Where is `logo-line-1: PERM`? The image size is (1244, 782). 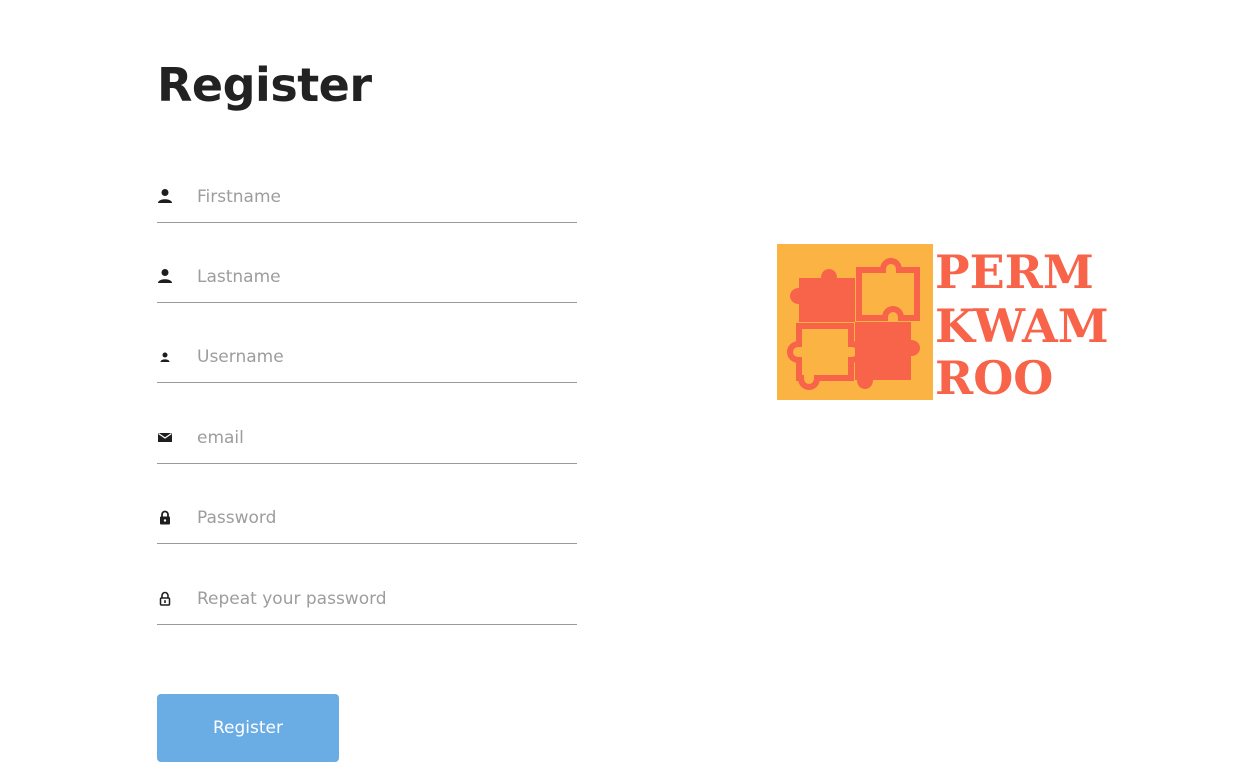
logo-line-1: PERM is located at coordinates (1014, 272).